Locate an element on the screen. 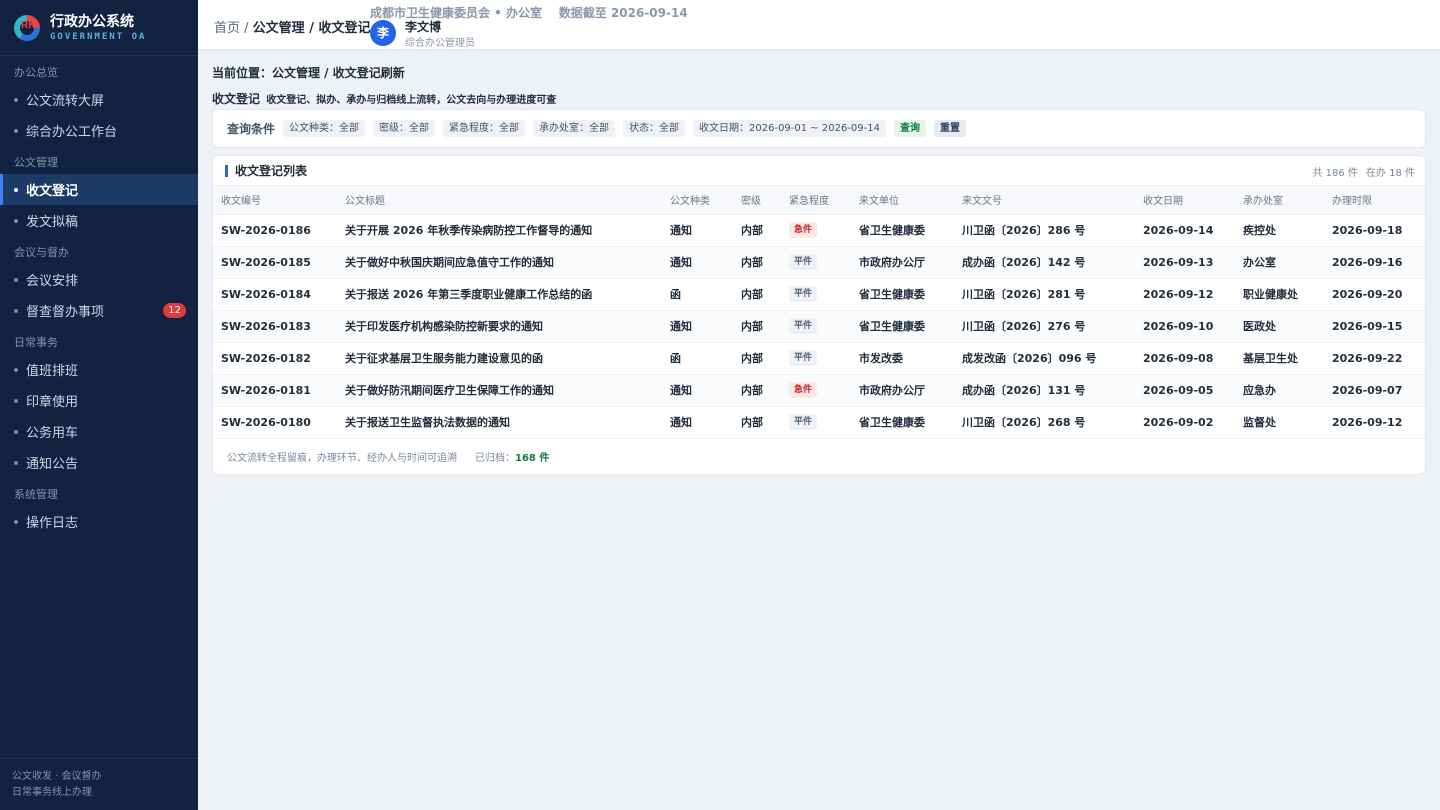 The image size is (1440, 810). breadcrumb-path: 公文管理 / 收文登记 is located at coordinates (311, 28).